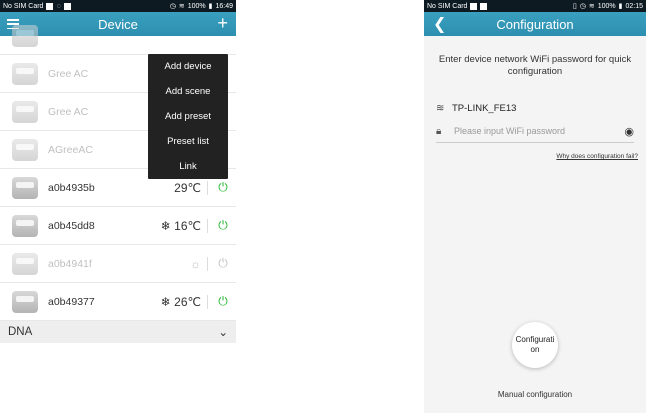 This screenshot has width=646, height=413. I want to click on device-row: a0b49377 ❄ 26℃ ⏻, so click(118, 302).